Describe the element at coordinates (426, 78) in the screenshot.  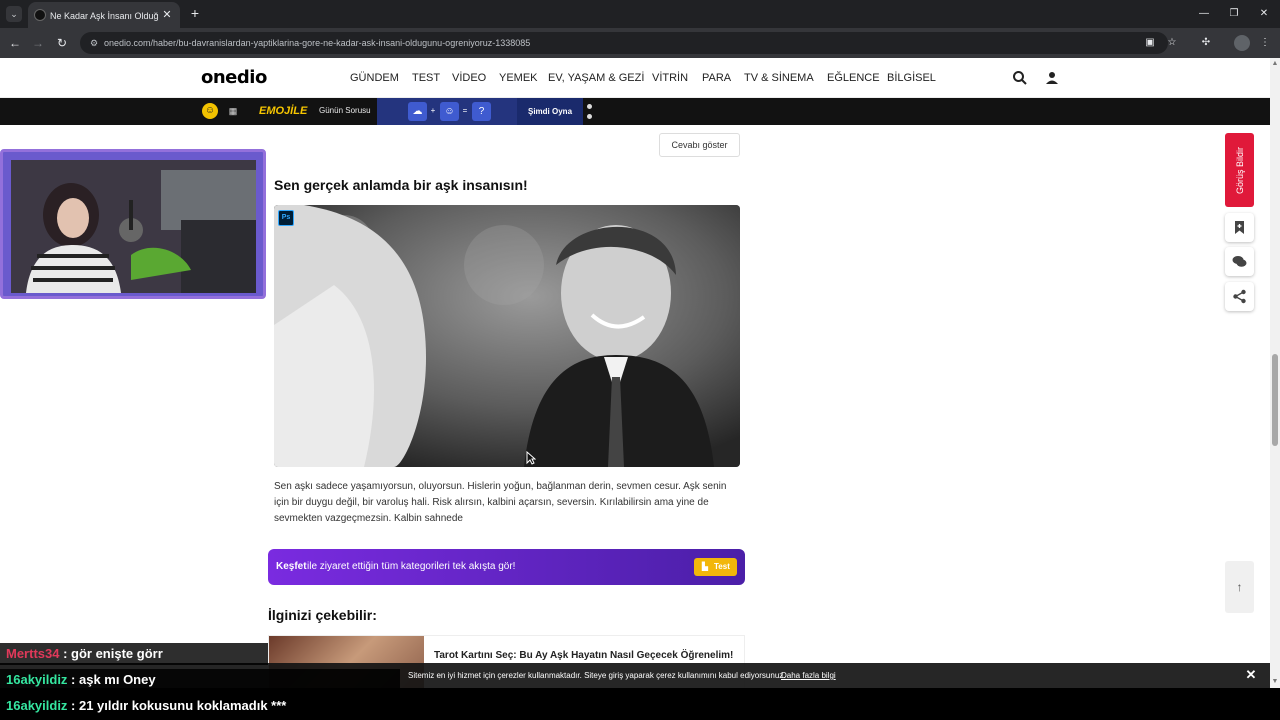
I see `nav-item-test: TEST` at that location.